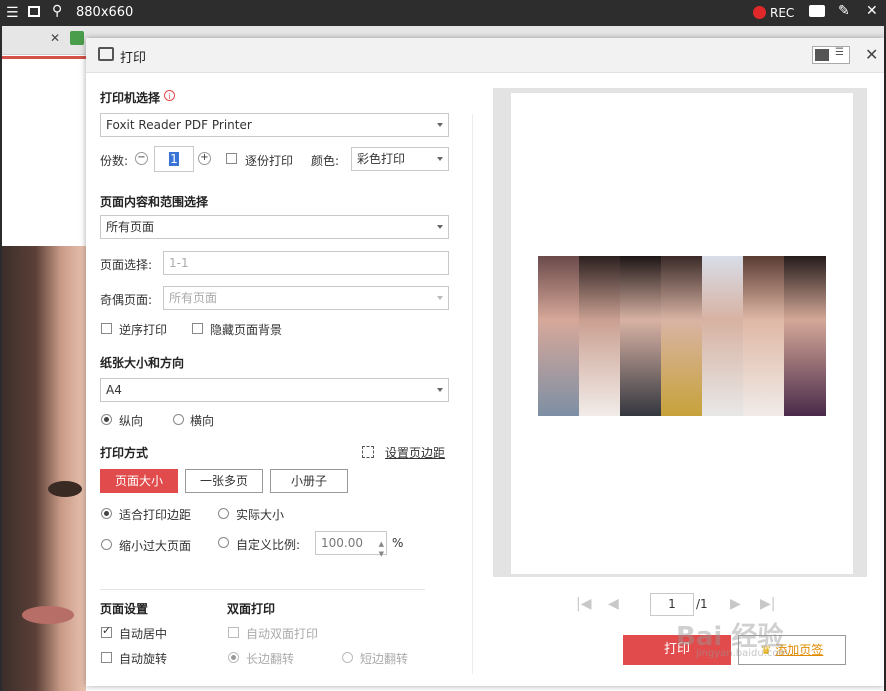  What do you see at coordinates (197, 328) in the screenshot?
I see `hide-bg-checkbox` at bounding box center [197, 328].